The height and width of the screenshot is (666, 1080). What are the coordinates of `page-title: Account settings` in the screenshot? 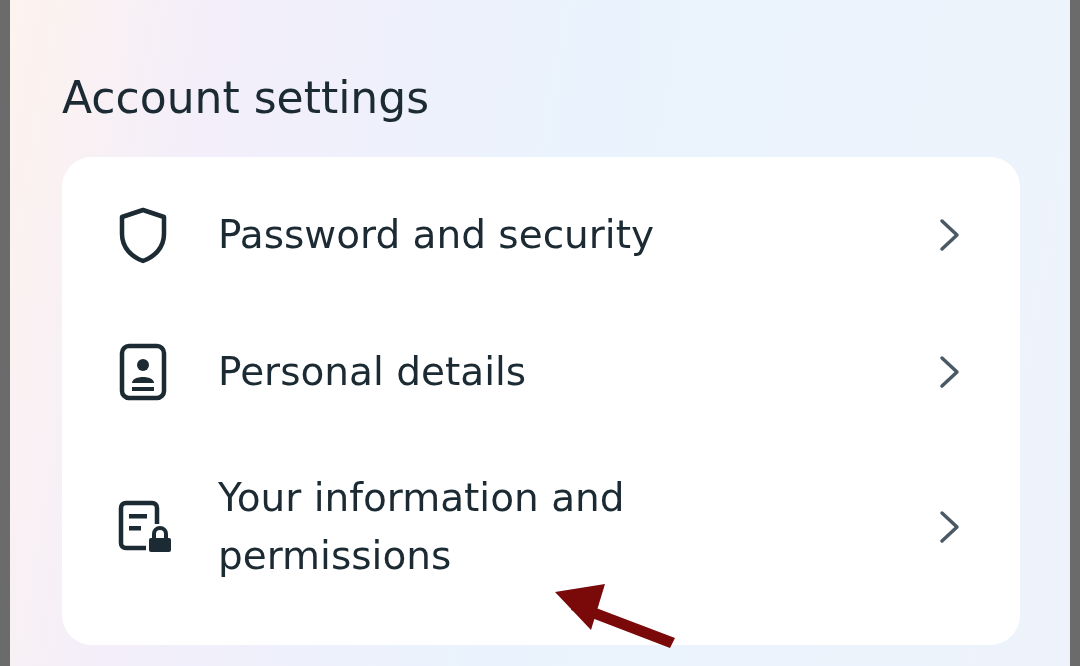 It's located at (246, 98).